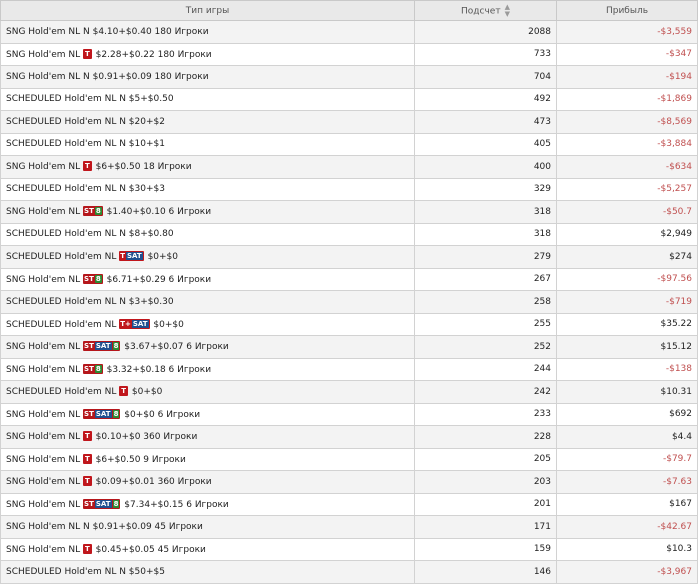  What do you see at coordinates (207, 144) in the screenshot?
I see `cell-game-type: SCHEDULED Hold'em NL N $10+$1` at bounding box center [207, 144].